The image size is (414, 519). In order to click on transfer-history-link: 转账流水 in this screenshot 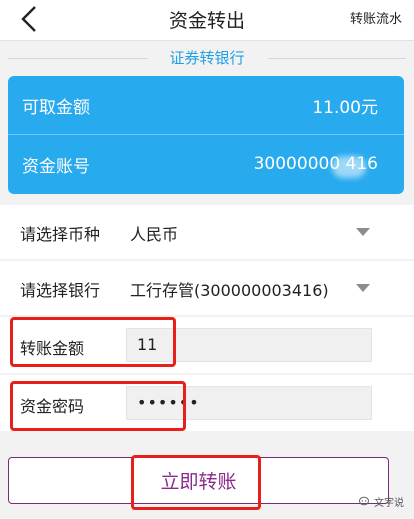, I will do `click(376, 17)`.